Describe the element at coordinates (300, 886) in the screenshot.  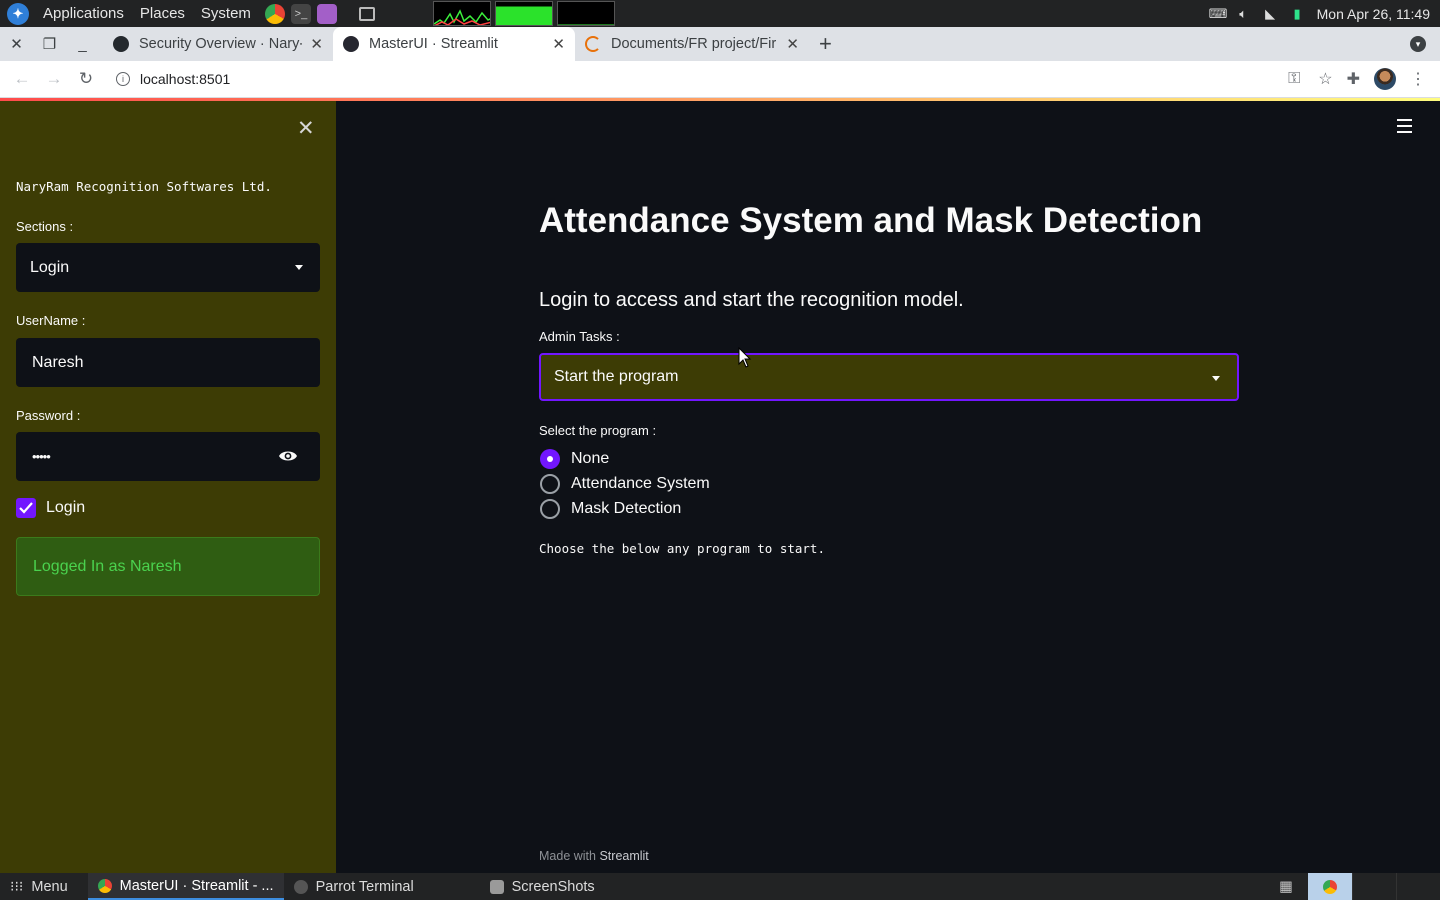
I see `terminal-icon` at that location.